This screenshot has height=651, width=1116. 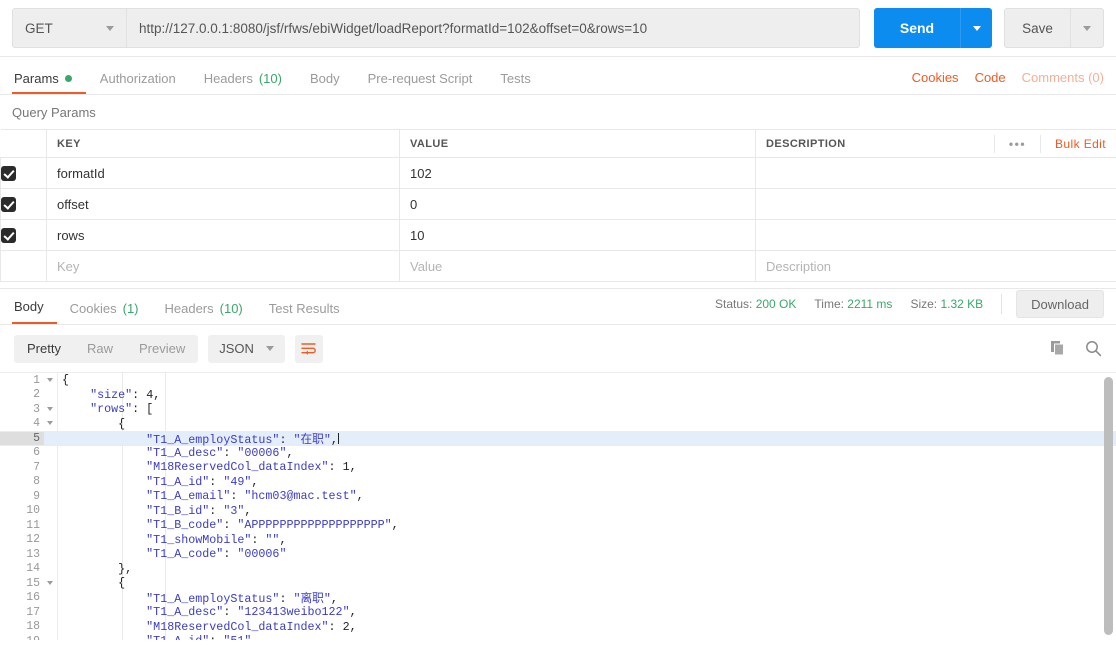 What do you see at coordinates (246, 348) in the screenshot?
I see `response-format-select: JSON` at bounding box center [246, 348].